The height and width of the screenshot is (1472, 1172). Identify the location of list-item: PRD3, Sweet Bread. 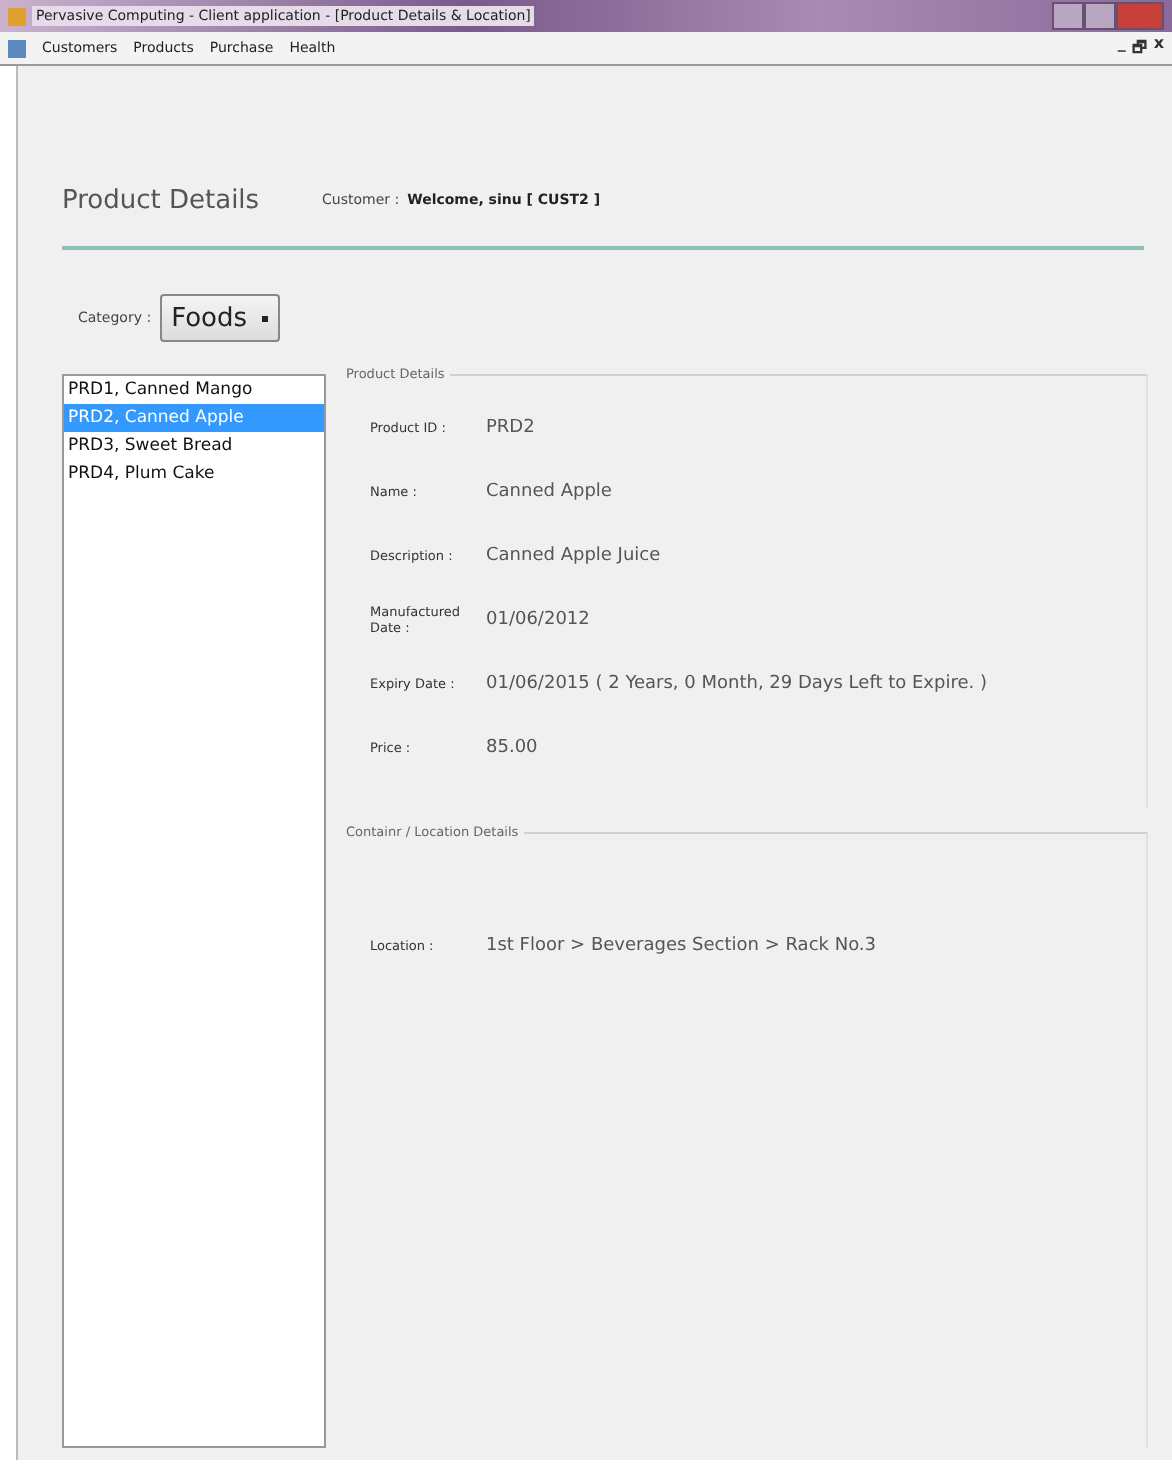
(194, 446).